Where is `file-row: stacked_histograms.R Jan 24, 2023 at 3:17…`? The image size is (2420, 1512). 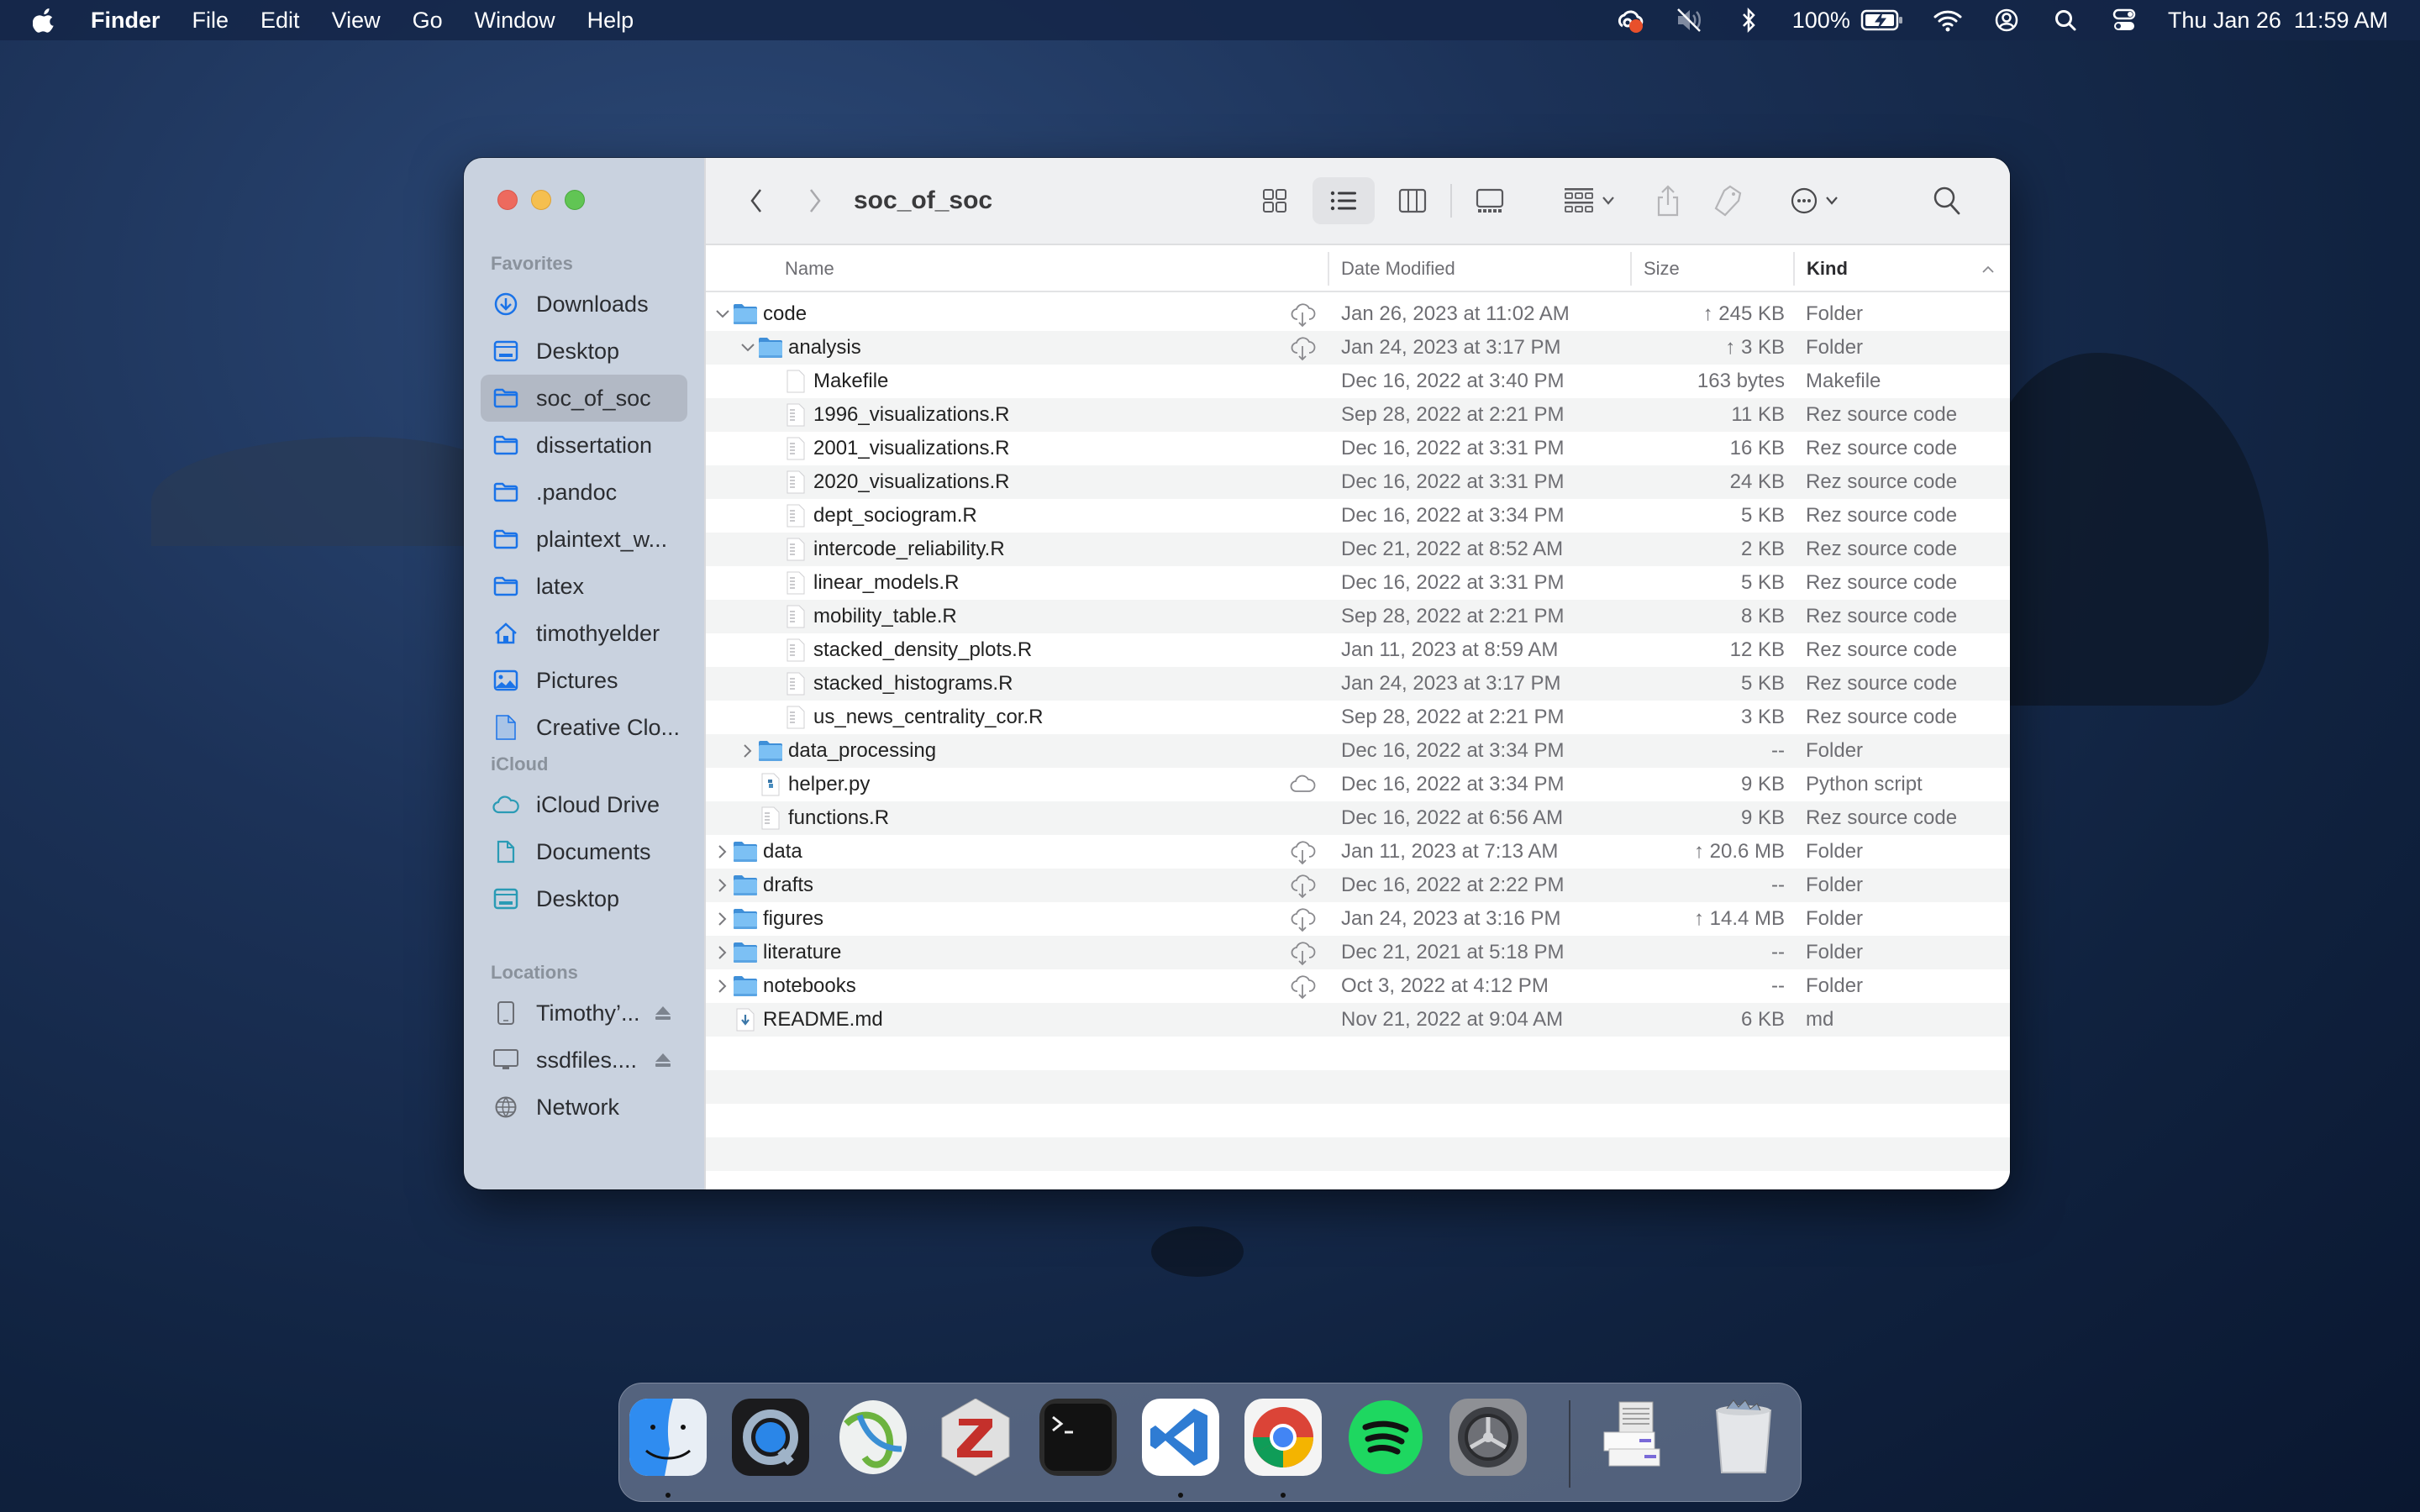
file-row: stacked_histograms.R Jan 24, 2023 at 3:17… is located at coordinates (1358, 684).